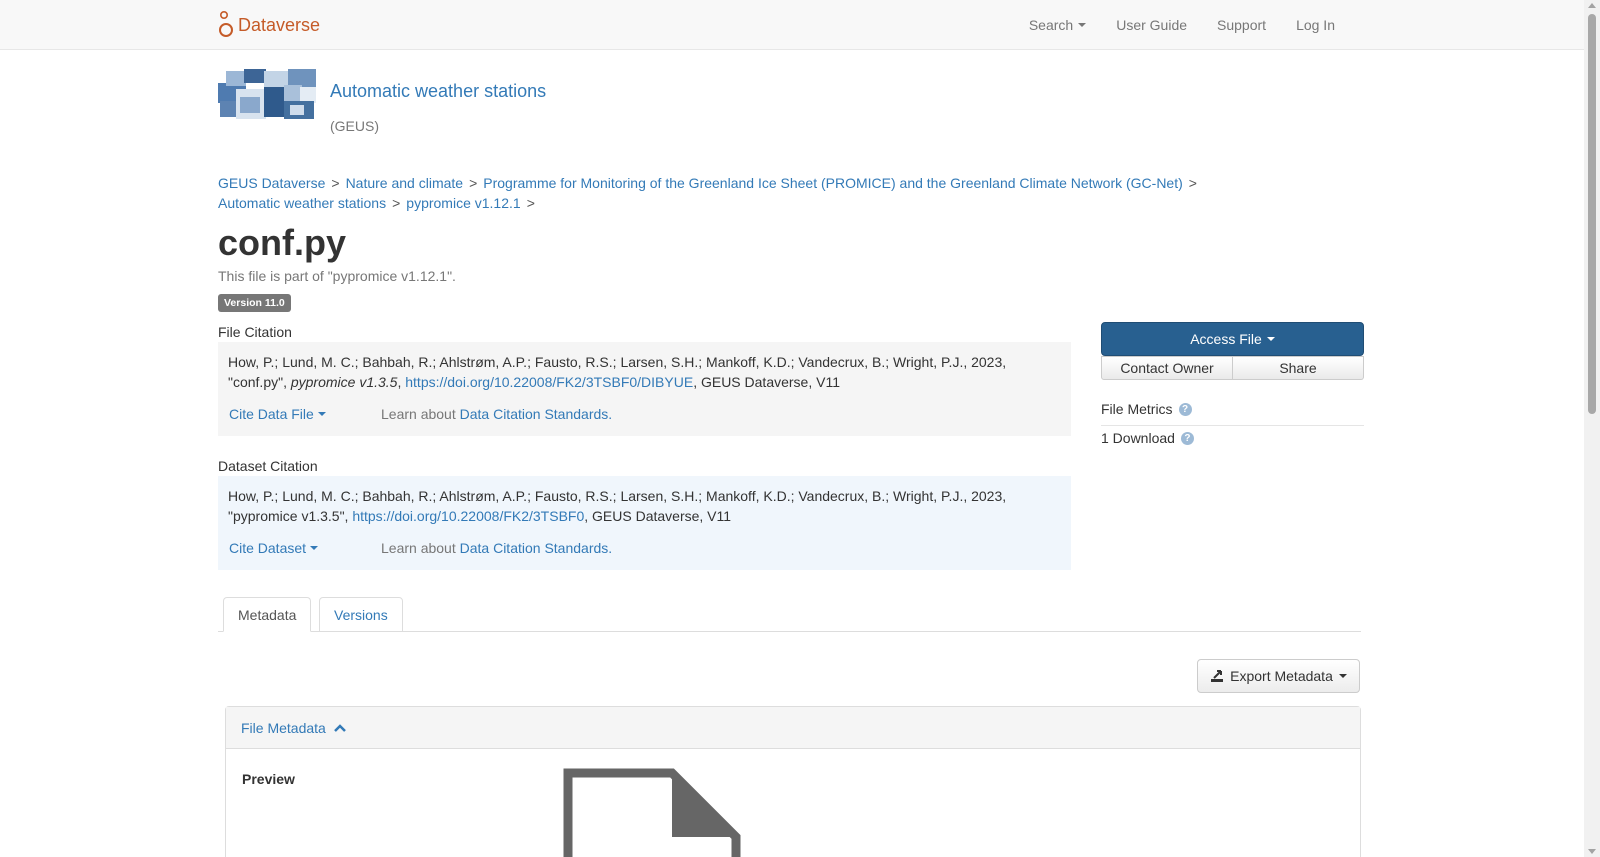  I want to click on file-metrics-label: File Metrics, so click(1137, 409).